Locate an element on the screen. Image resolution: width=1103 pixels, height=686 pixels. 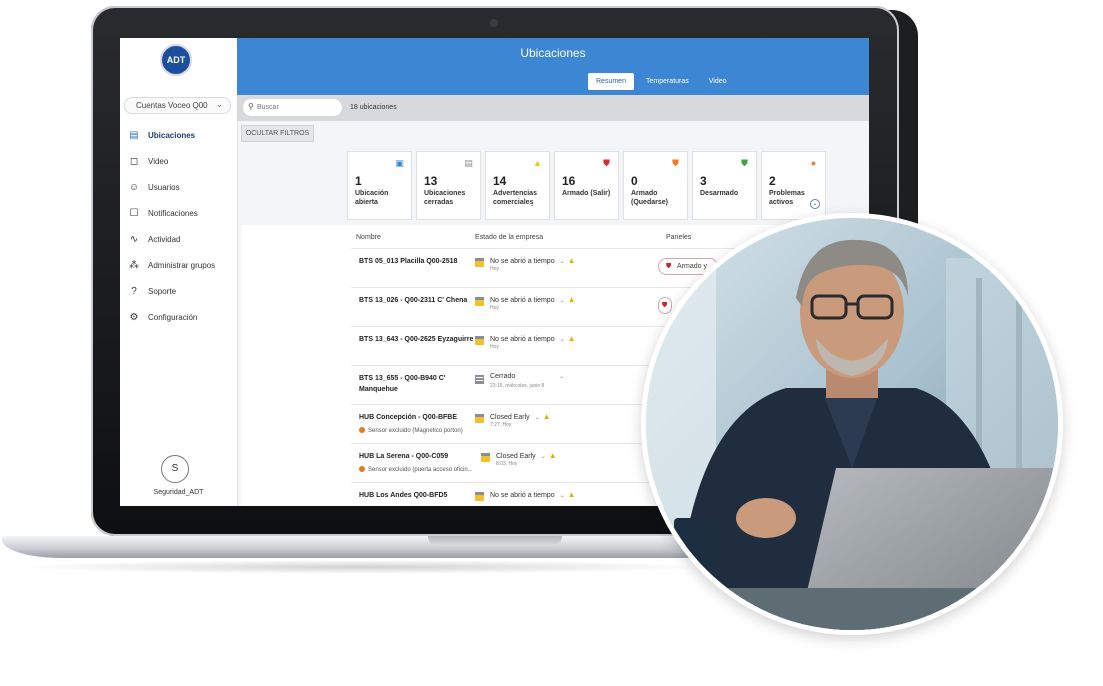
adt-logo: ADT is located at coordinates (176, 60).